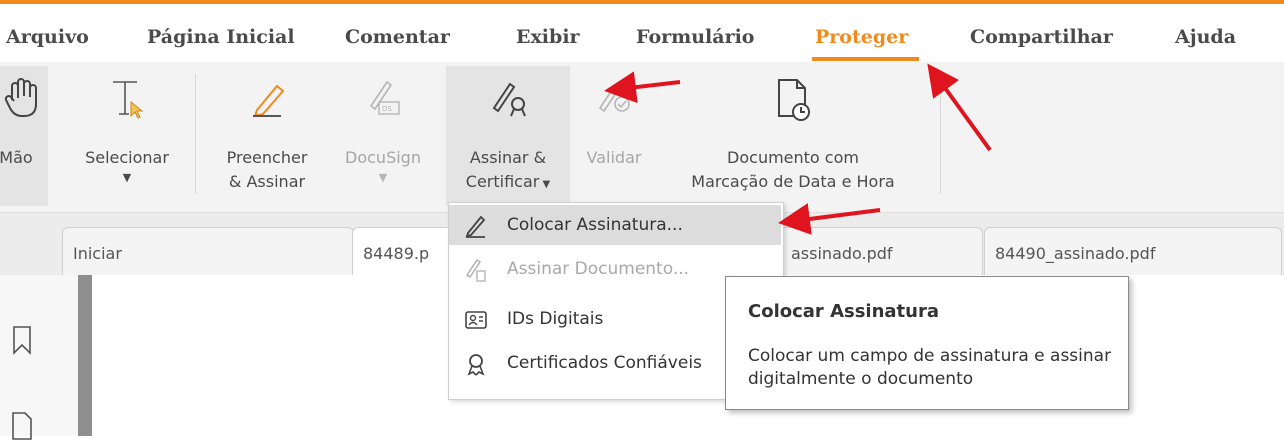 Image resolution: width=1284 pixels, height=445 pixels. What do you see at coordinates (959, 107) in the screenshot?
I see `arrow-to-proteger` at bounding box center [959, 107].